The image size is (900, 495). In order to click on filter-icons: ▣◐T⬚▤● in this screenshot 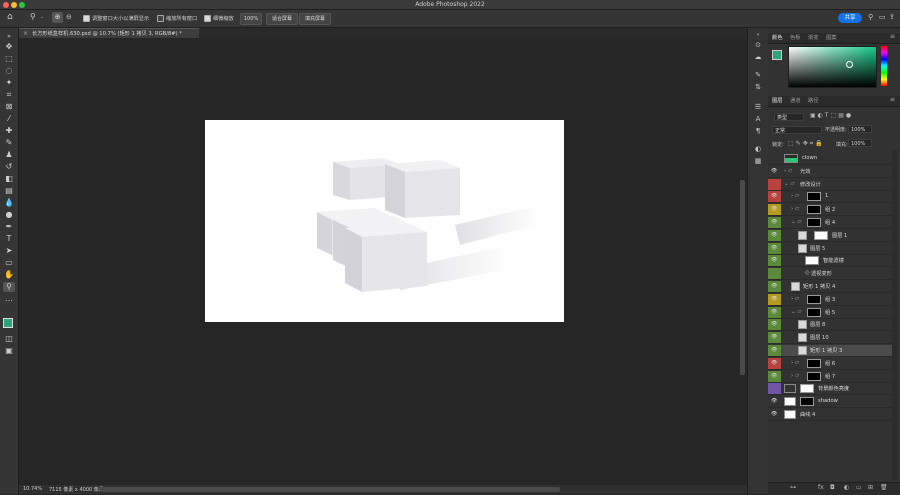, I will do `click(831, 115)`.